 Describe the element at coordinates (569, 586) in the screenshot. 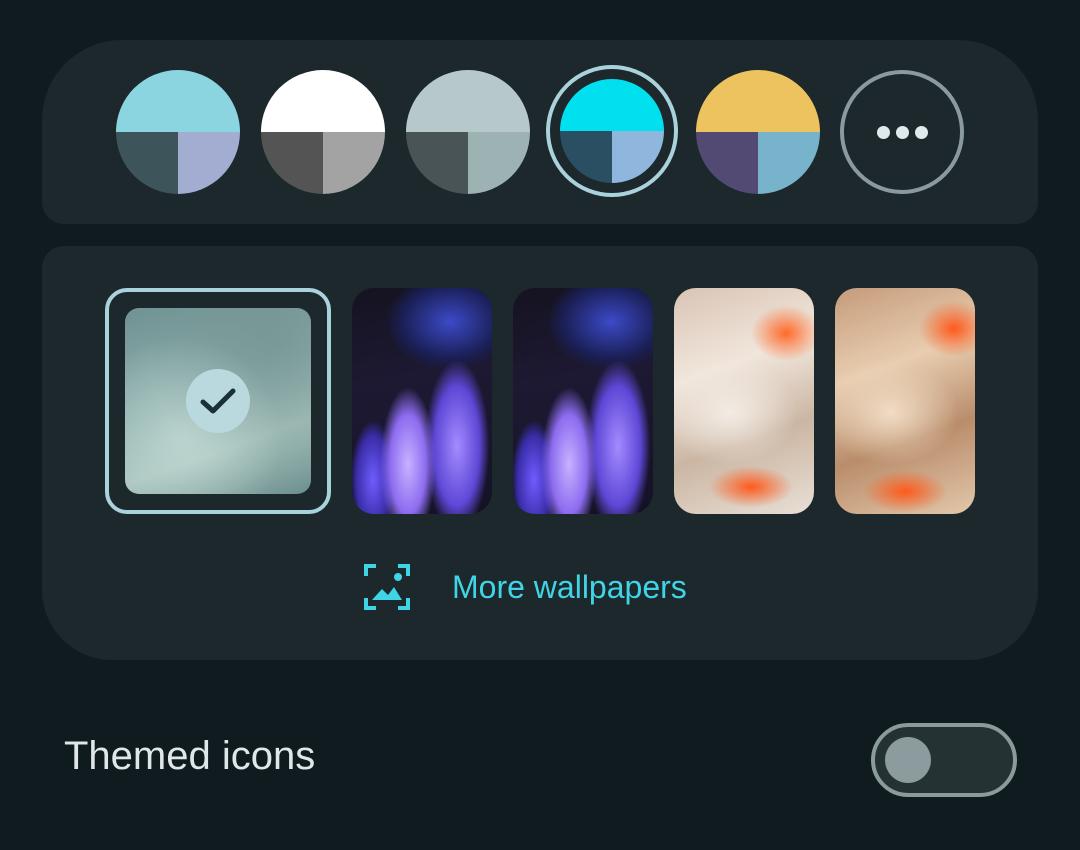

I see `more-wallpapers-label: More wallpapers` at that location.